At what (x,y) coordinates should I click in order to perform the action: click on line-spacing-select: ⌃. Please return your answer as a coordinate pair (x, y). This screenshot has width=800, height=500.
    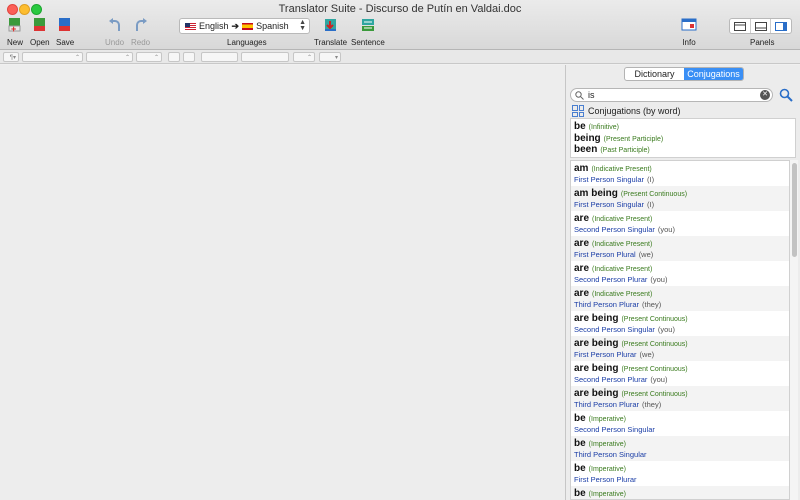
    Looking at the image, I should click on (304, 57).